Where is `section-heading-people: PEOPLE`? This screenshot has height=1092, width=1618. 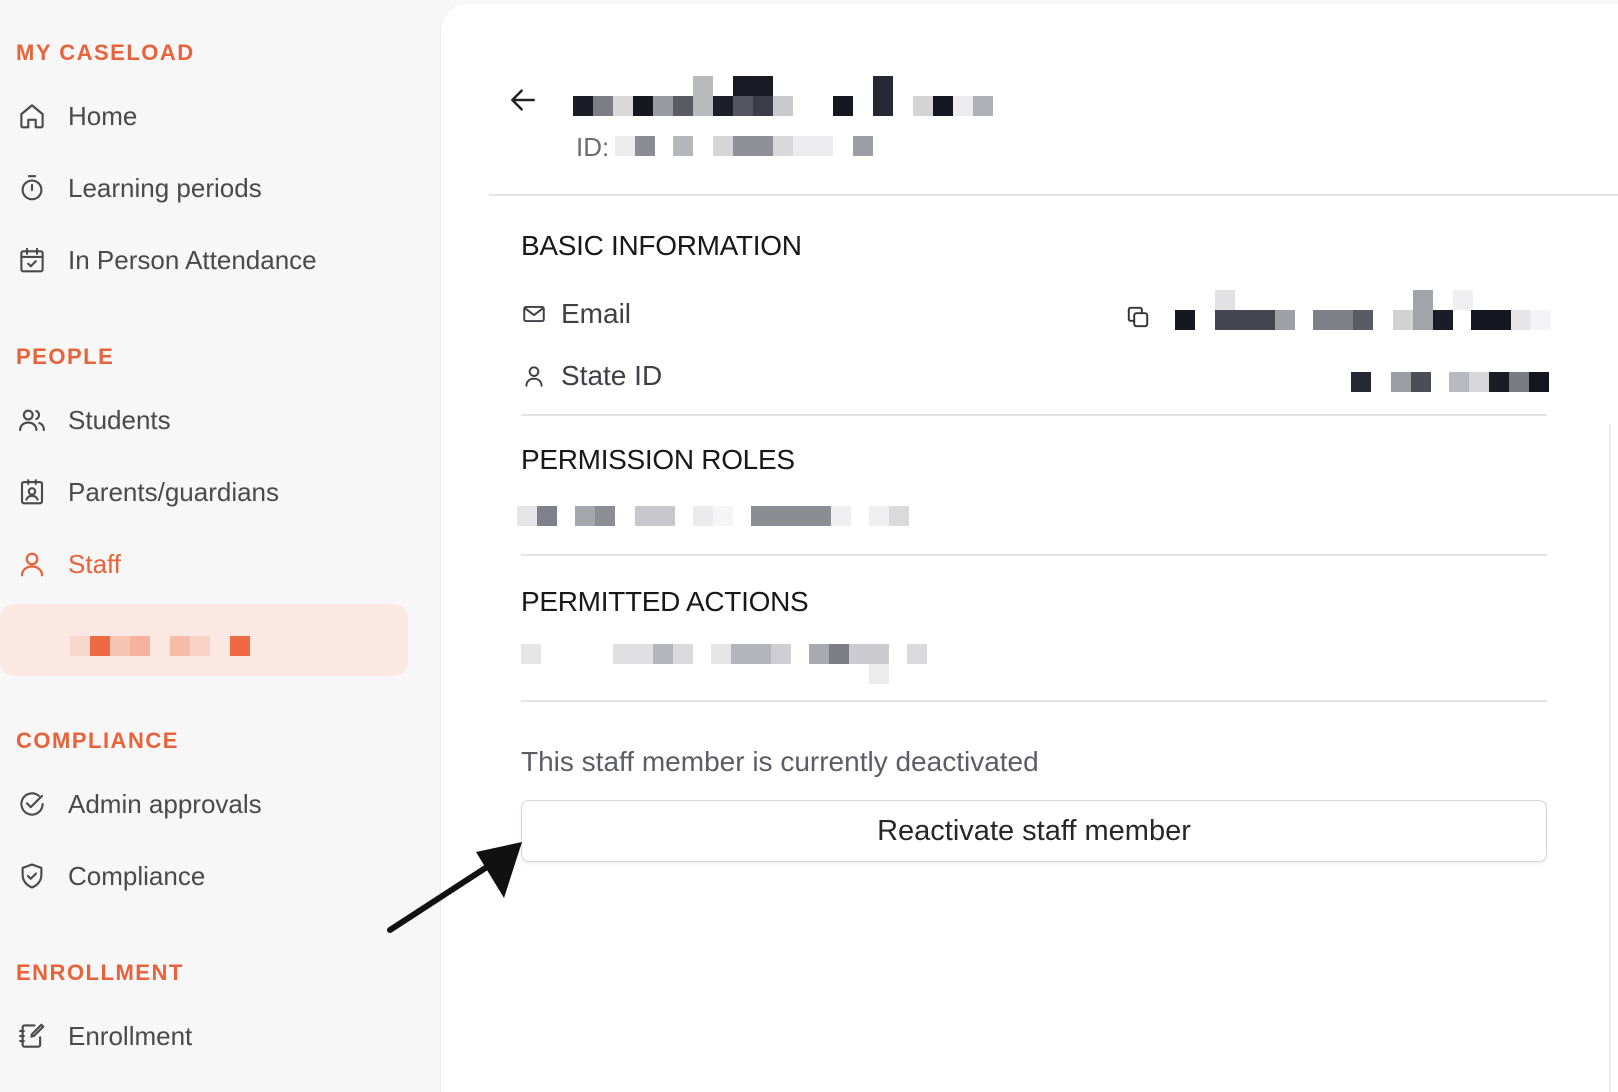 section-heading-people: PEOPLE is located at coordinates (65, 356).